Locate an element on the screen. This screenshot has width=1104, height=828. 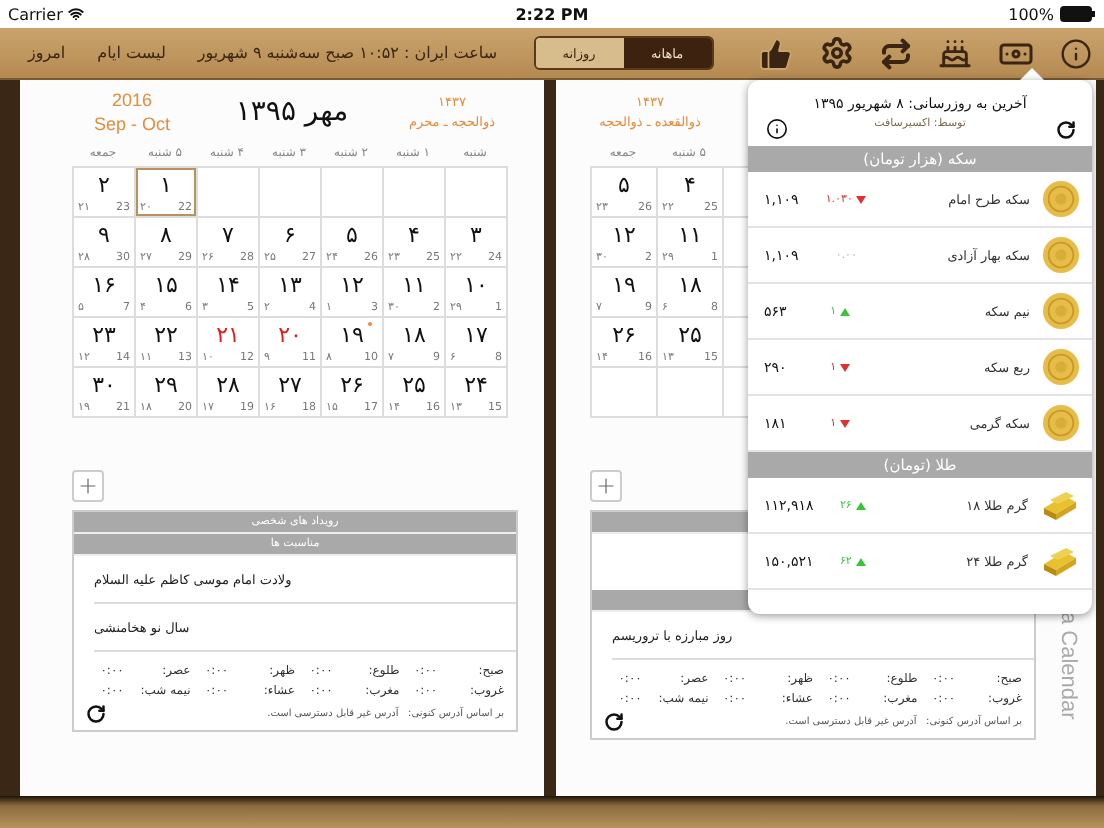
iran-time-text: ساعت ایران : ۱۰:۵۲ صبح سه‌شنبه ۹ شهریور is located at coordinates (347, 53).